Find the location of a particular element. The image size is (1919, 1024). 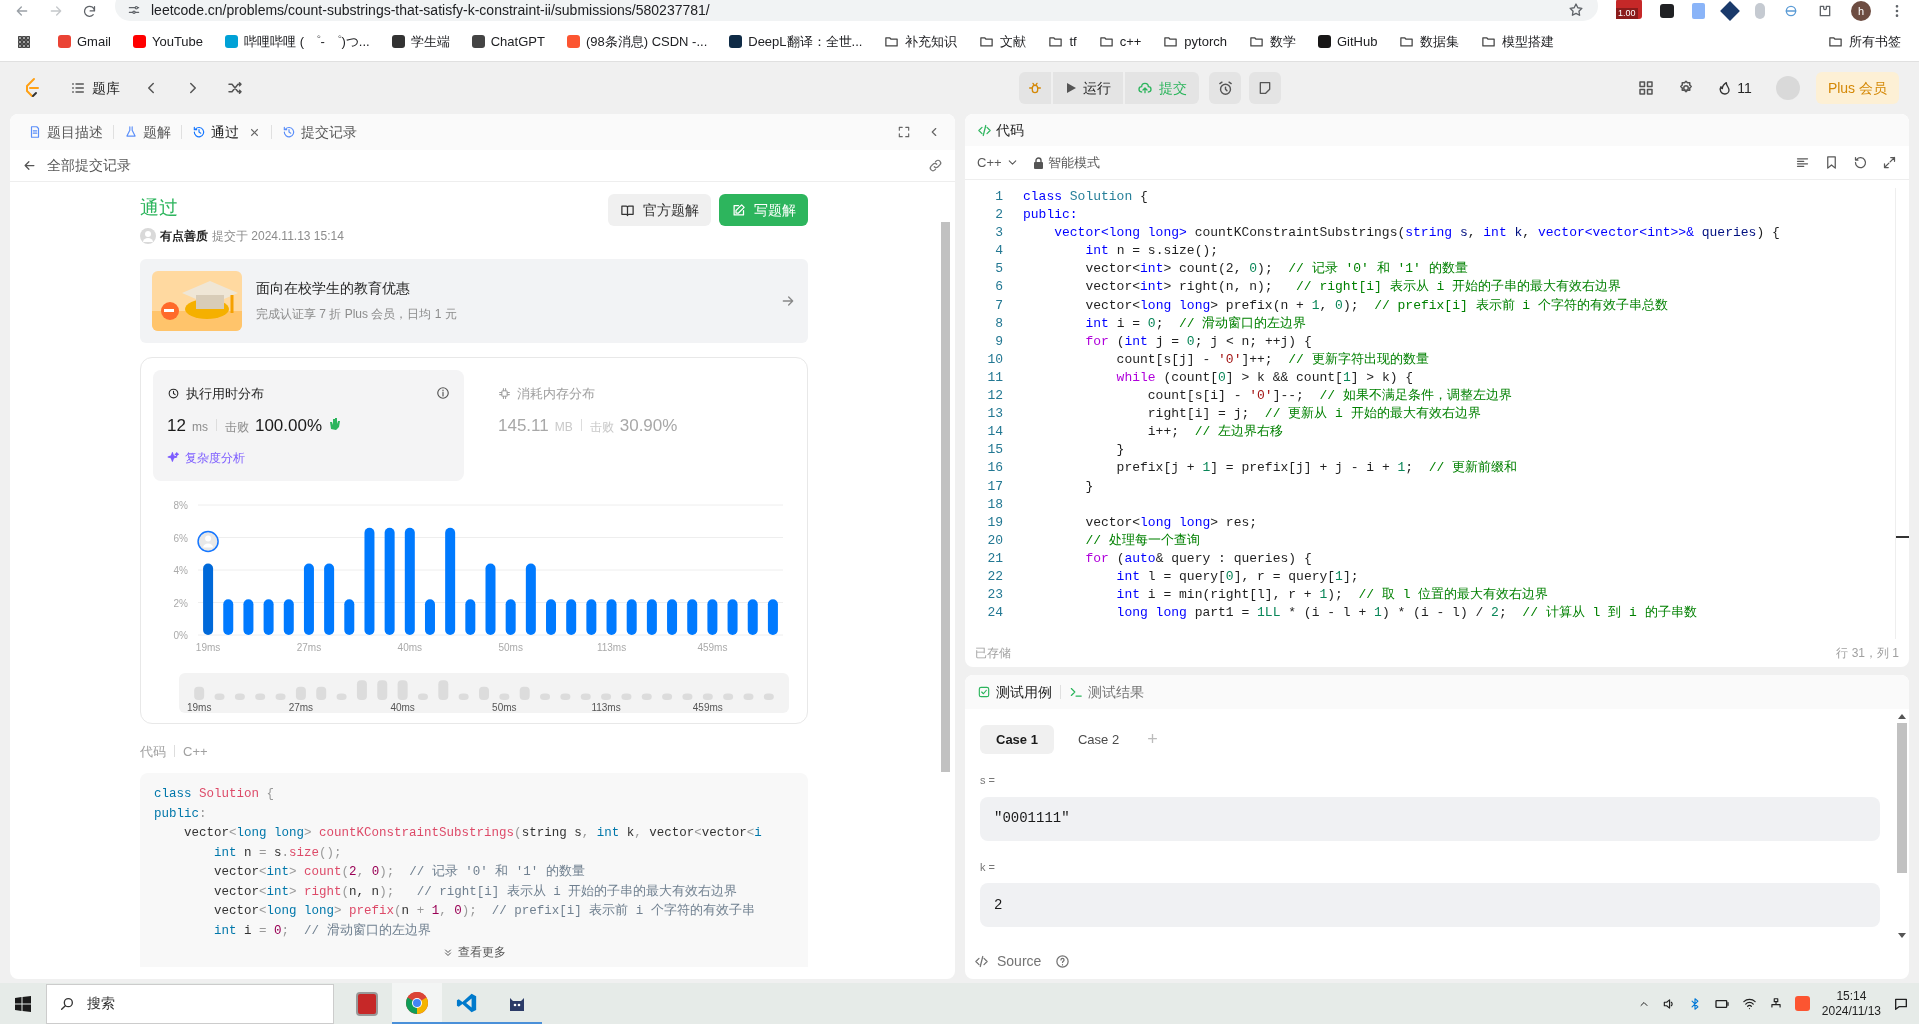

official-solution-button: 官方题解 is located at coordinates (659, 210).